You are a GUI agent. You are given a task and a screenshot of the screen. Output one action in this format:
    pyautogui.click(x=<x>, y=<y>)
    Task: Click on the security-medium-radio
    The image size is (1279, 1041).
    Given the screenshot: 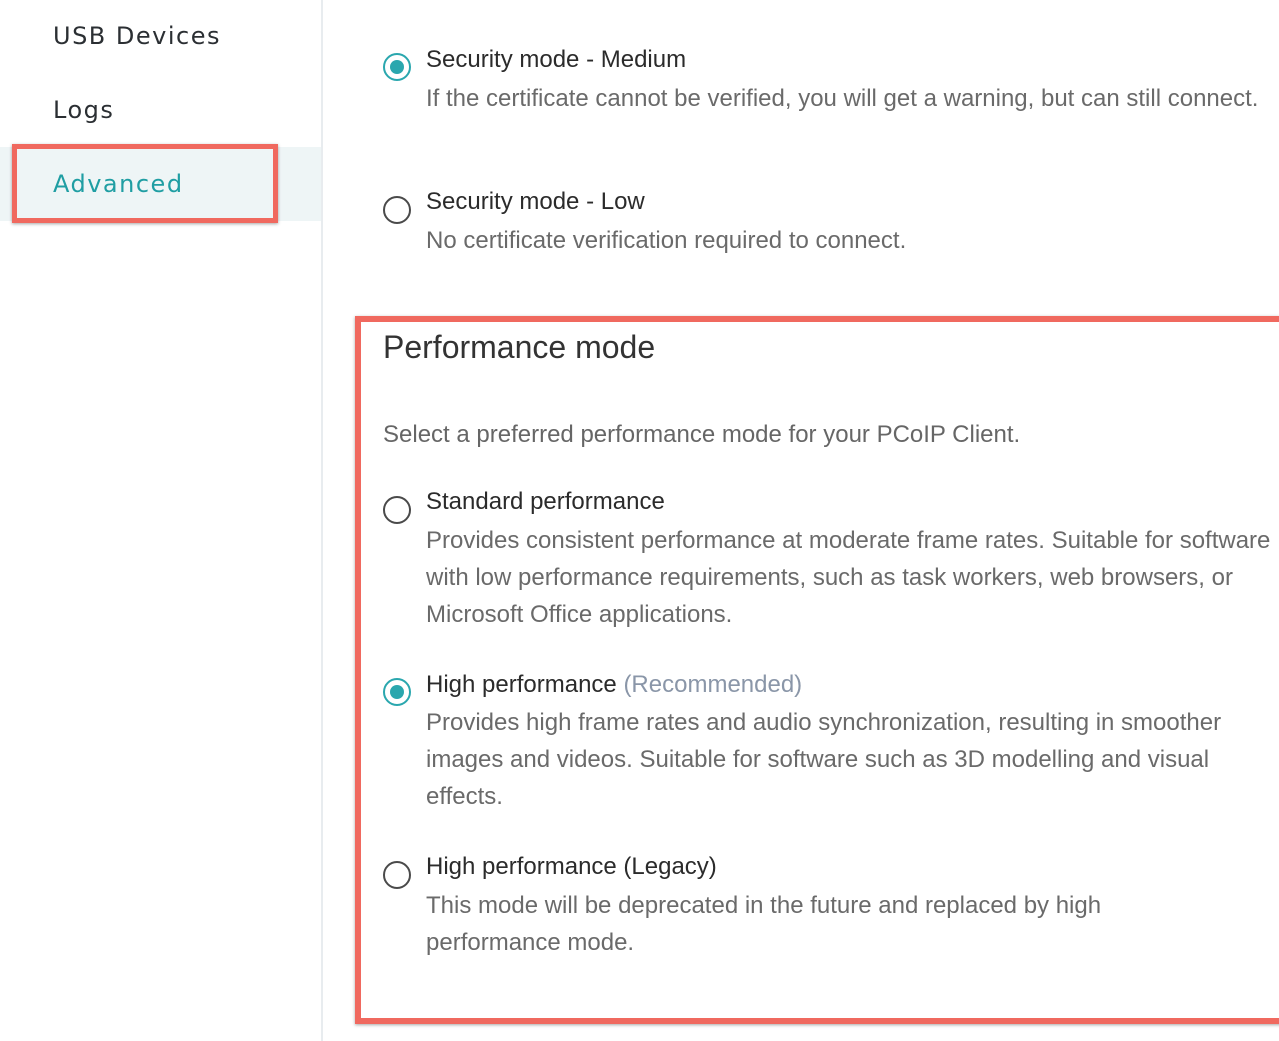 What is the action you would take?
    pyautogui.click(x=397, y=67)
    